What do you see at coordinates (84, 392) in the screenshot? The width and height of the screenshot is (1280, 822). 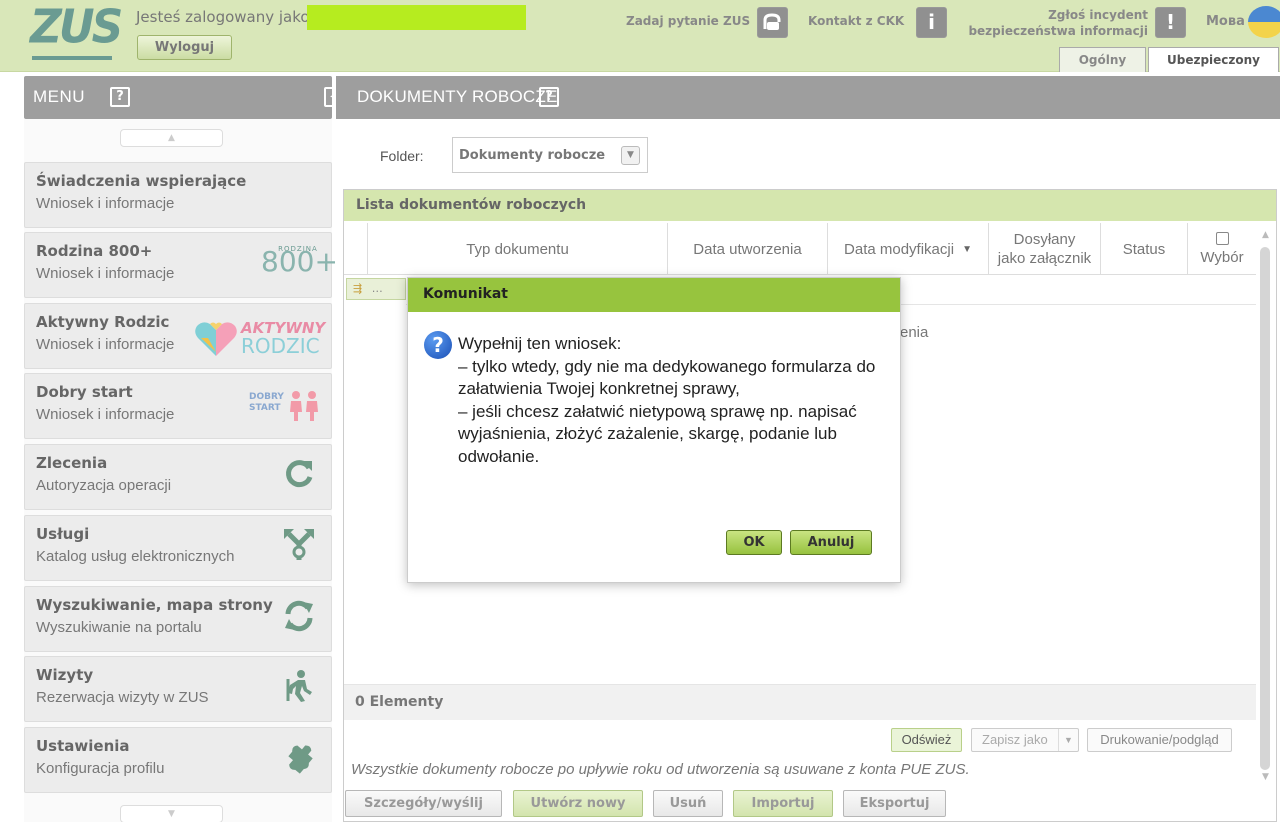 I see `menu-item-title: Dobry start` at bounding box center [84, 392].